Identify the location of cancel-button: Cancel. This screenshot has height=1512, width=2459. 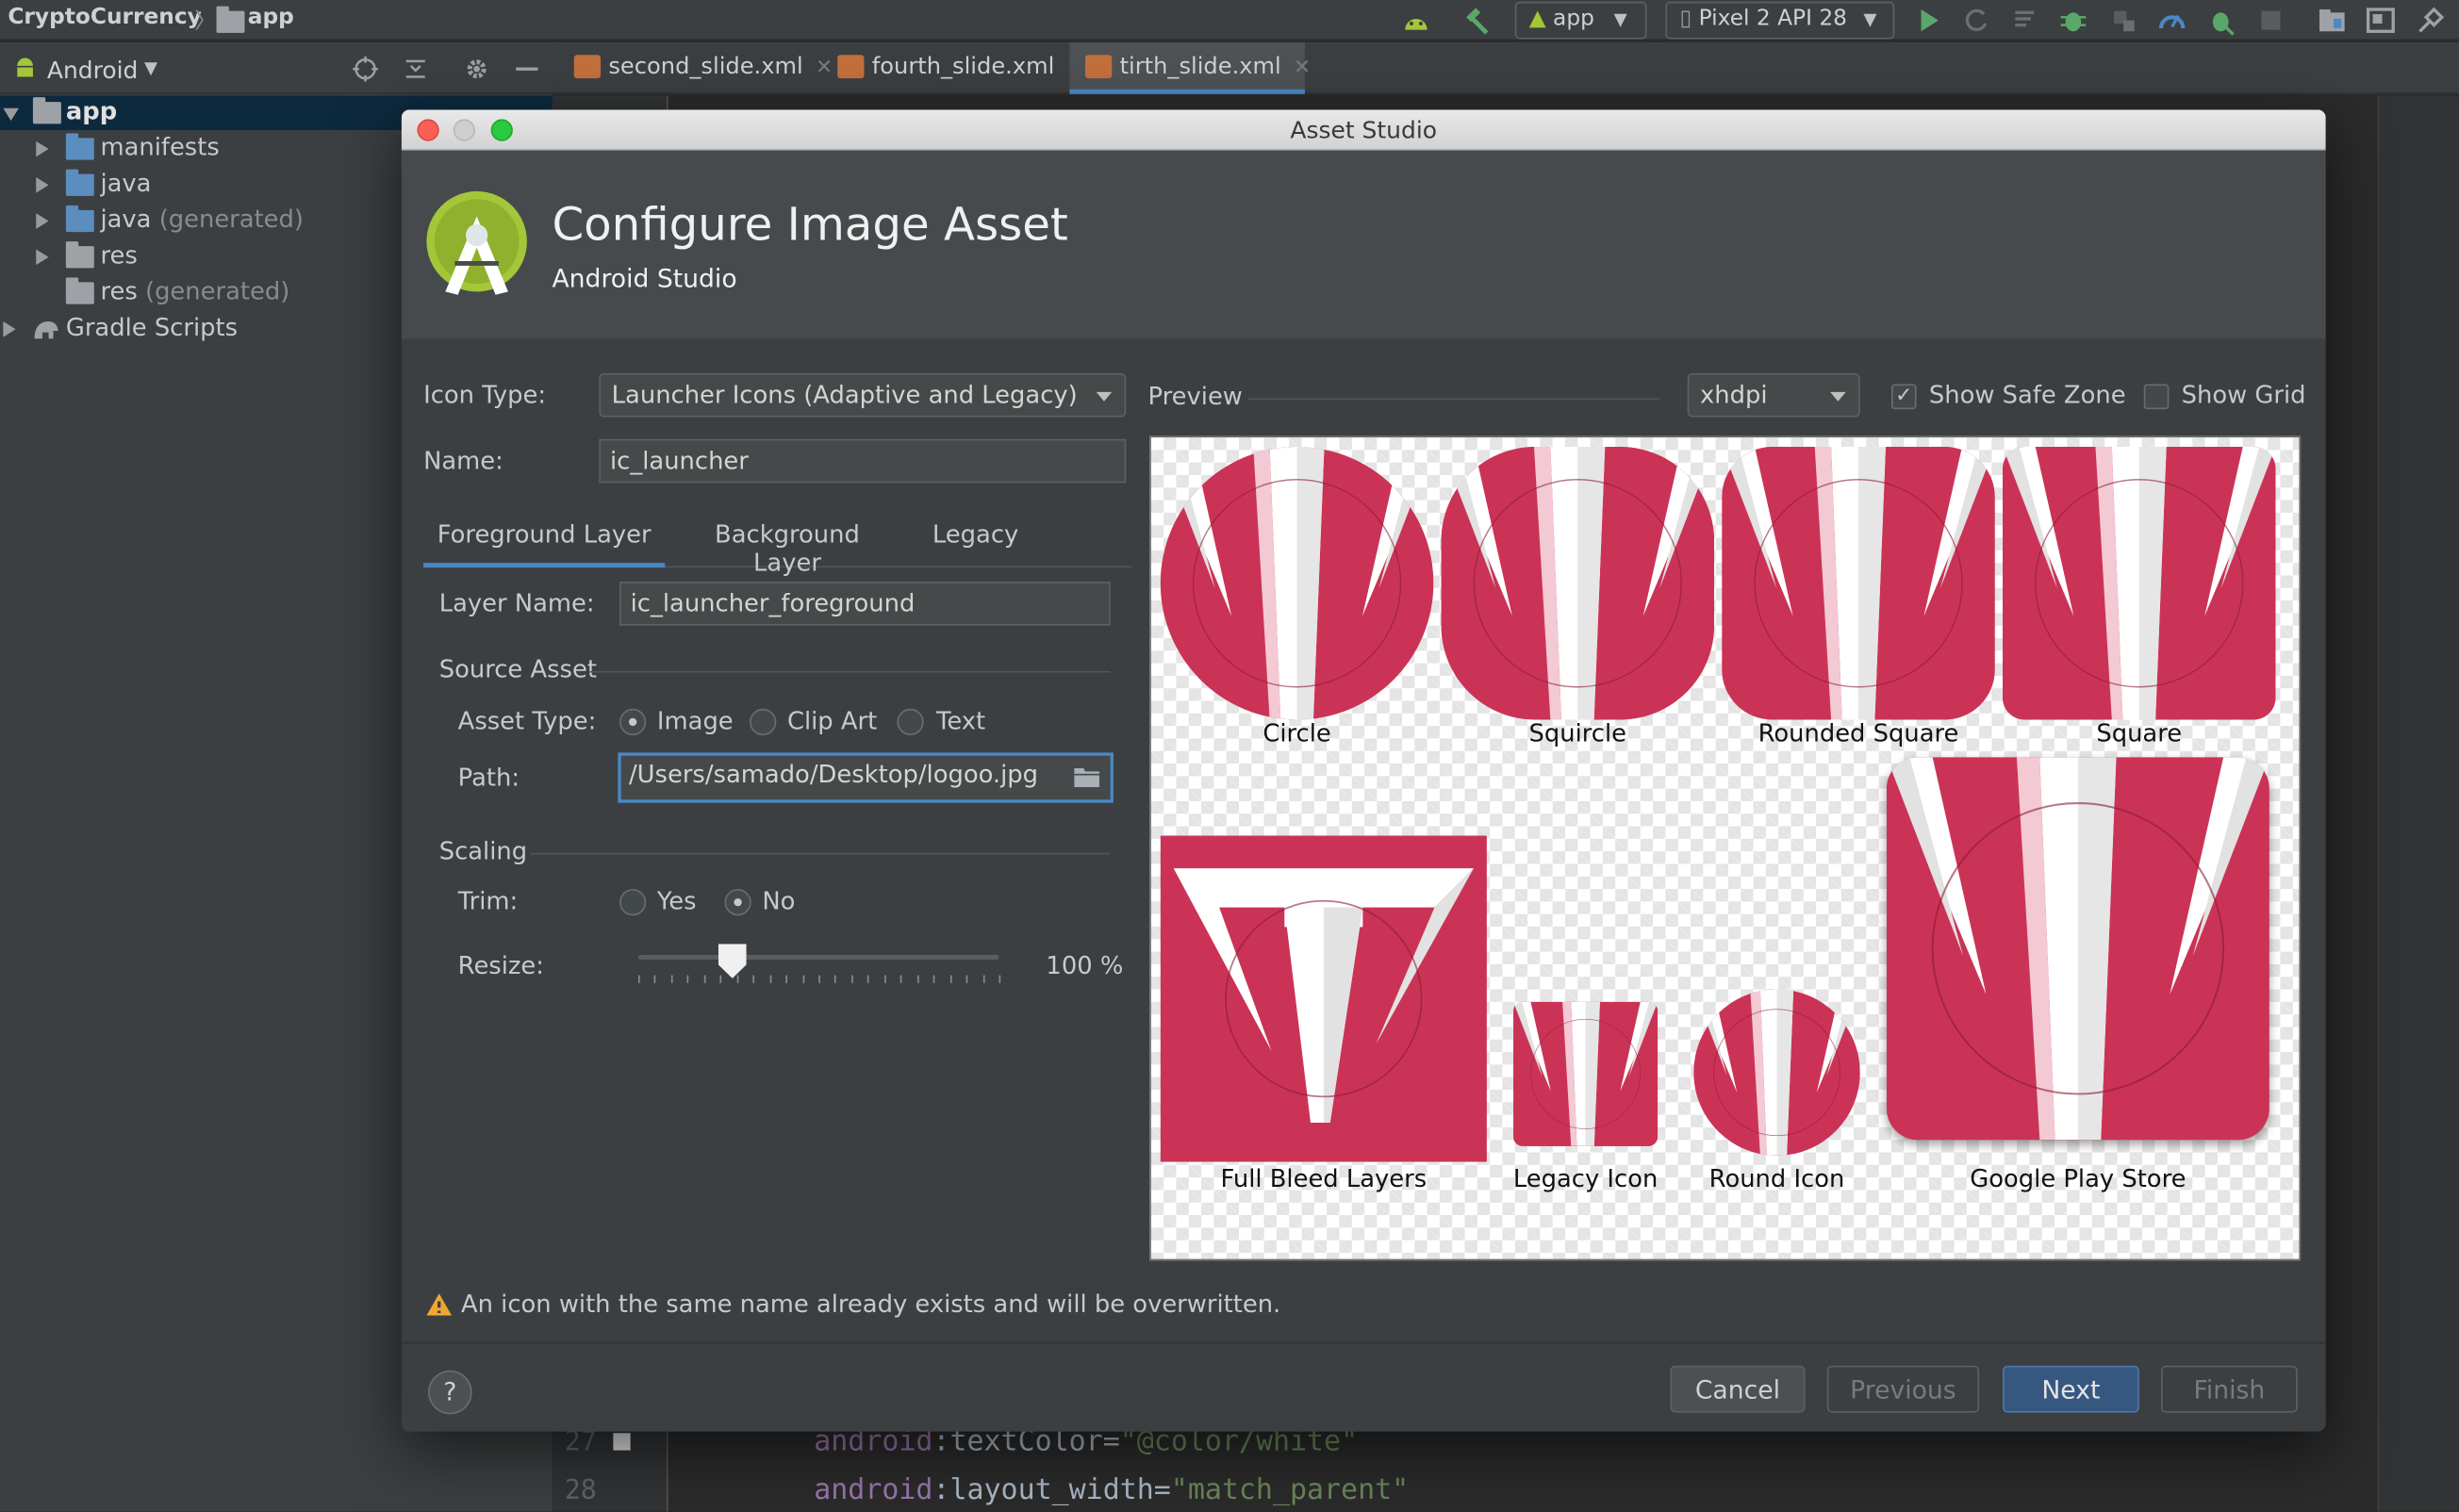
(1738, 1389).